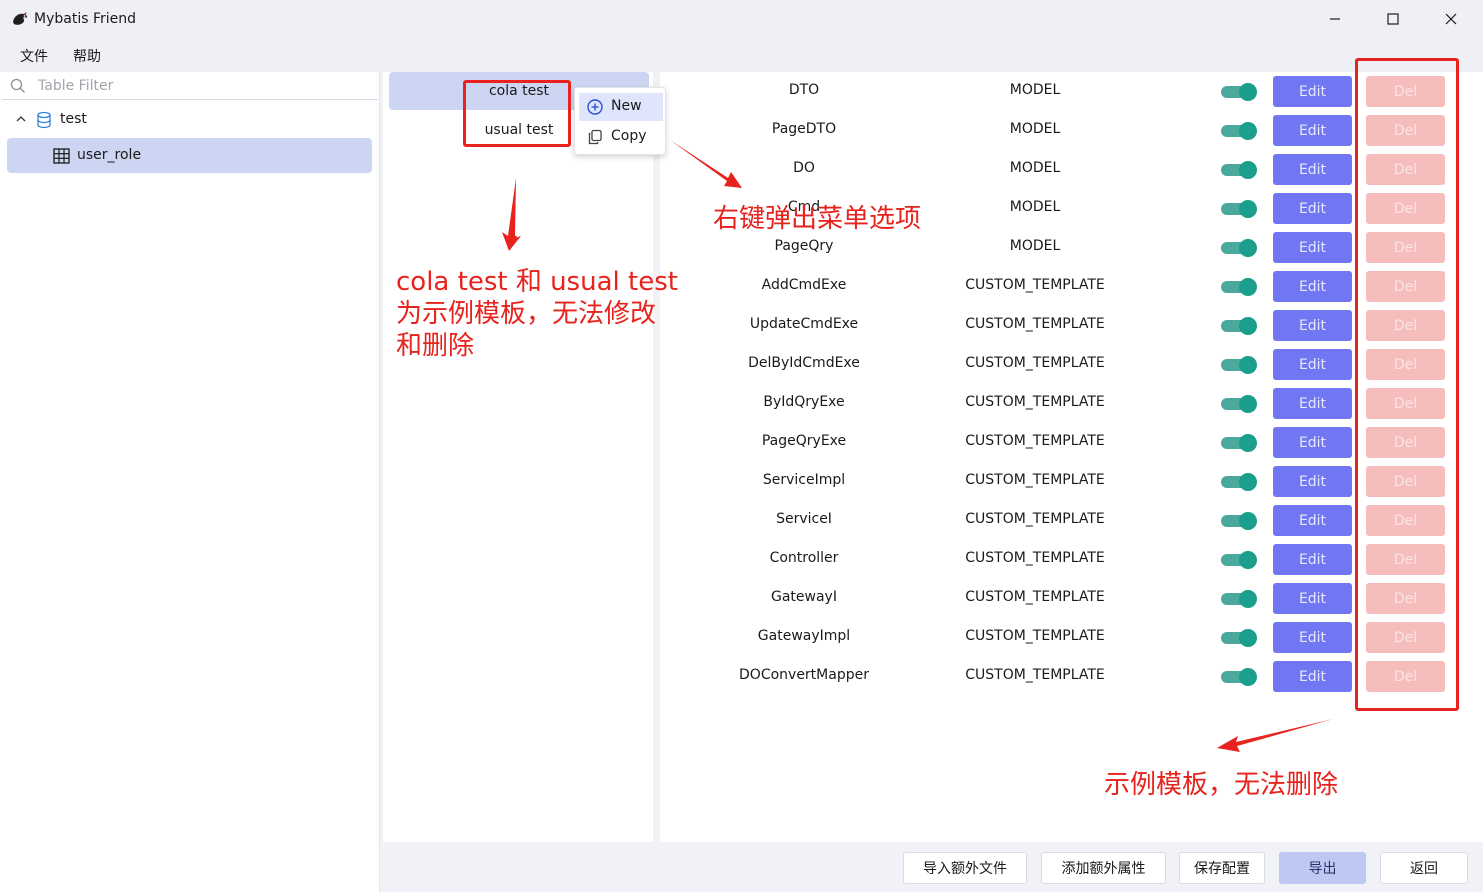 This screenshot has height=892, width=1483. Describe the element at coordinates (1322, 868) in the screenshot. I see `export-button: 导出` at that location.